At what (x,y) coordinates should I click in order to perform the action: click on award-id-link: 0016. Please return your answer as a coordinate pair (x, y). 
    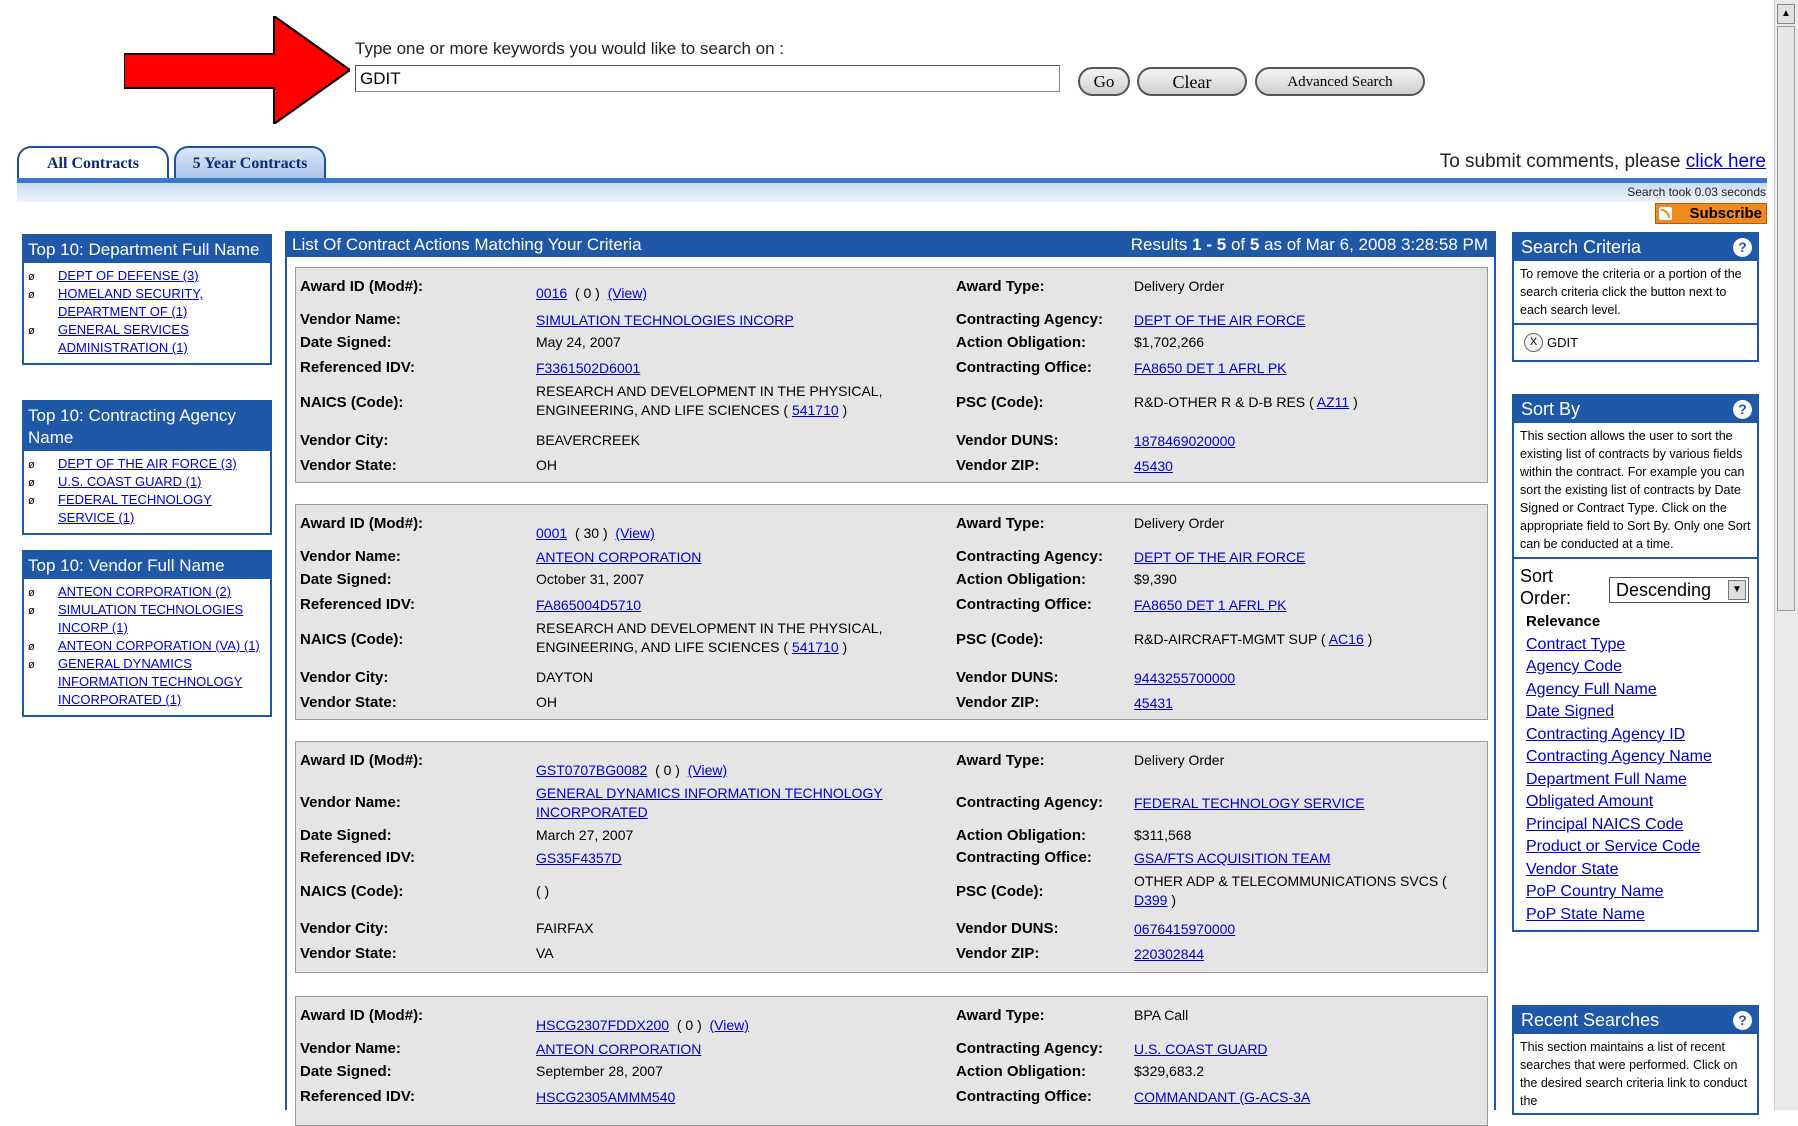
    Looking at the image, I should click on (551, 293).